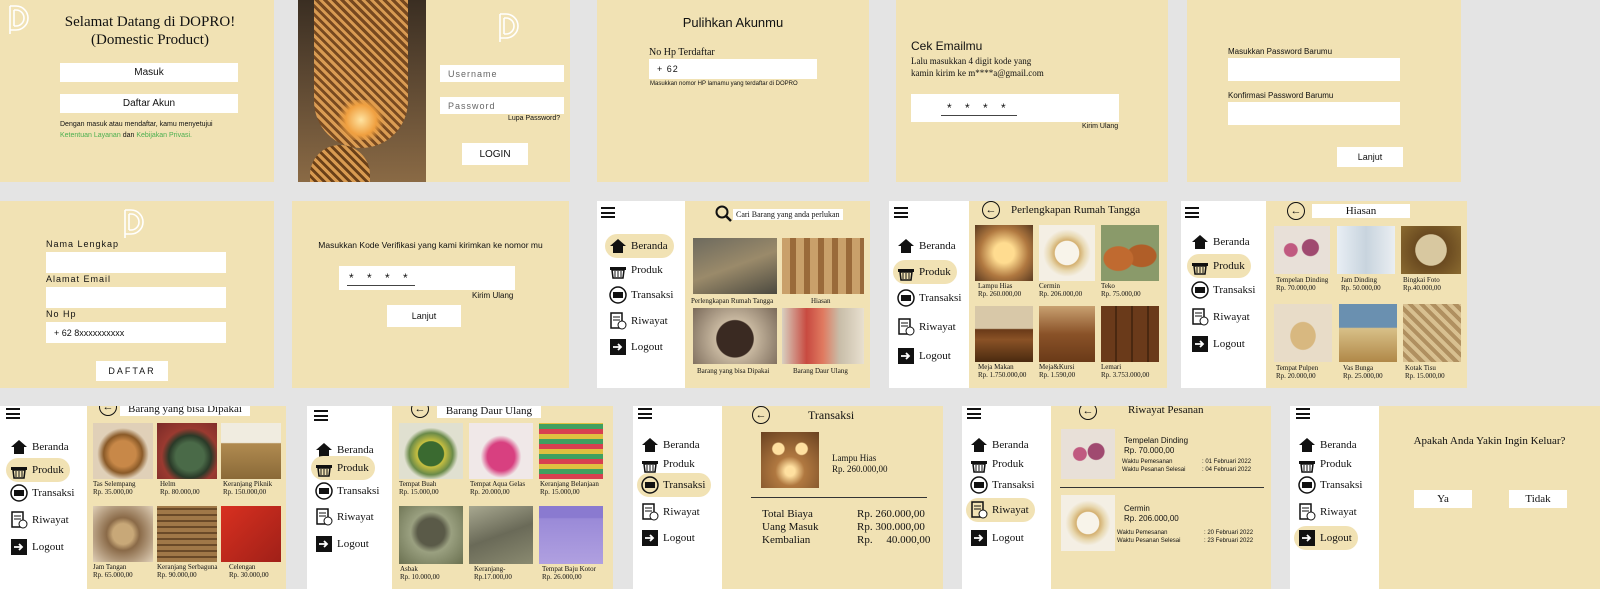 The image size is (1600, 589). I want to click on cat-daur-ulang-image, so click(823, 336).